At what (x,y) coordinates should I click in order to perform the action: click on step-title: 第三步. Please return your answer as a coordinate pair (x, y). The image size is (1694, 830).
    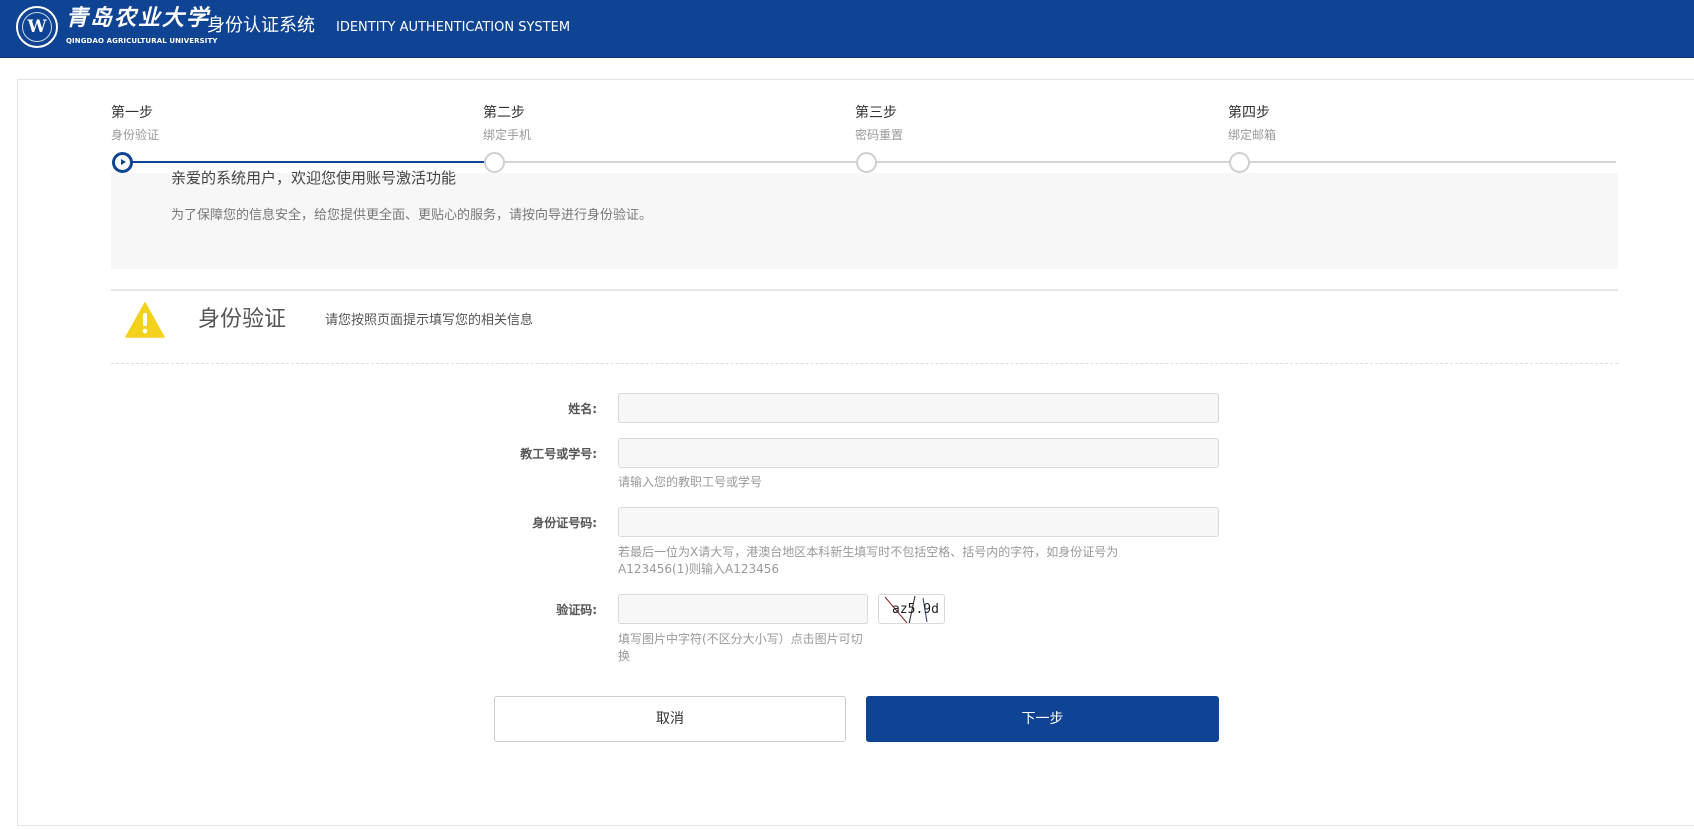
    Looking at the image, I should click on (876, 113).